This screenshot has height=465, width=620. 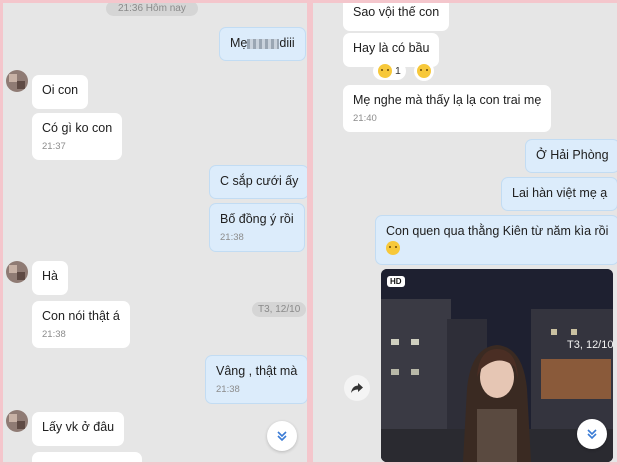 I want to click on message-outgoing: Ở Hải Phòng, so click(x=571, y=156).